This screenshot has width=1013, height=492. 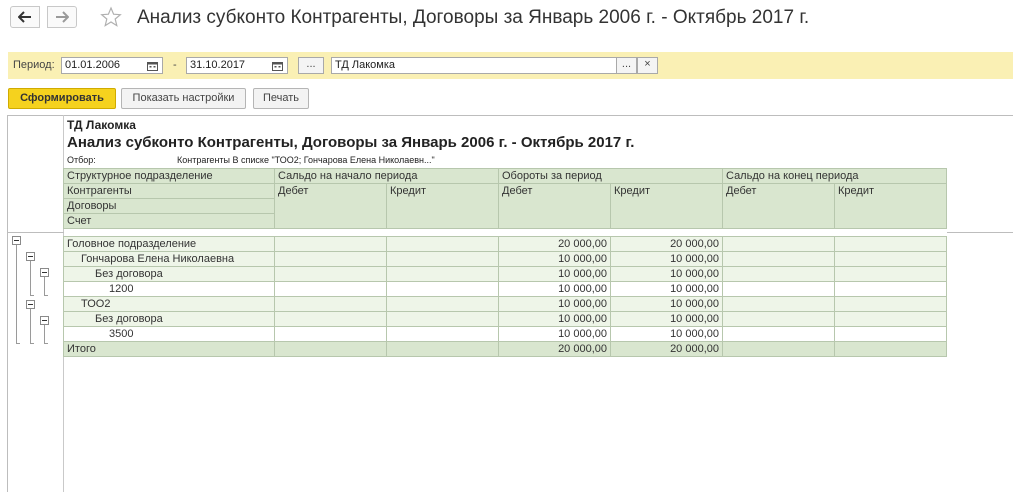 What do you see at coordinates (442, 349) in the screenshot?
I see `total-value-oc` at bounding box center [442, 349].